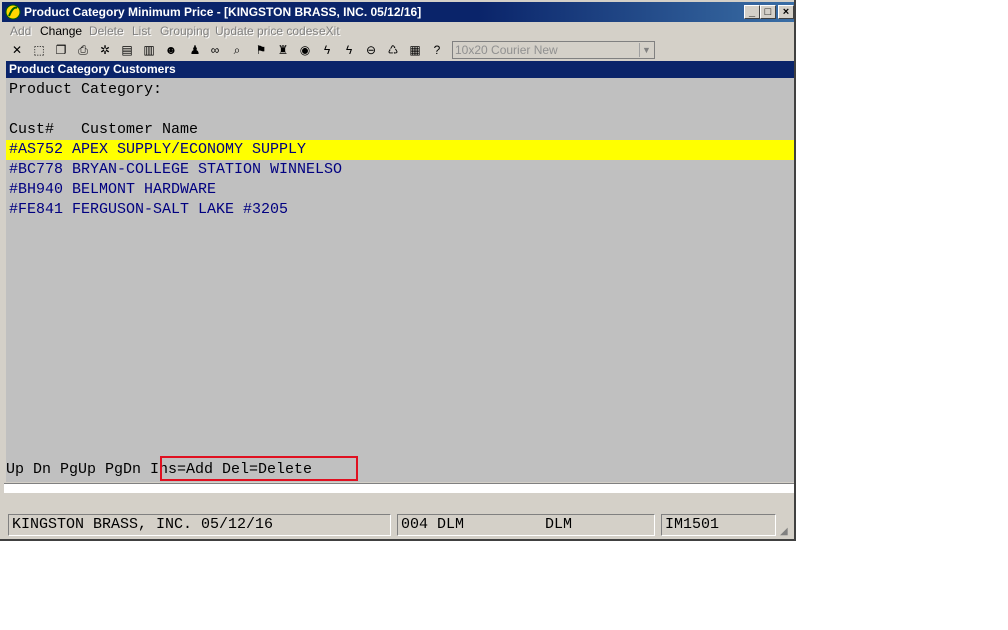 This screenshot has width=1008, height=630. I want to click on binoculars-icon: ∞, so click(215, 50).